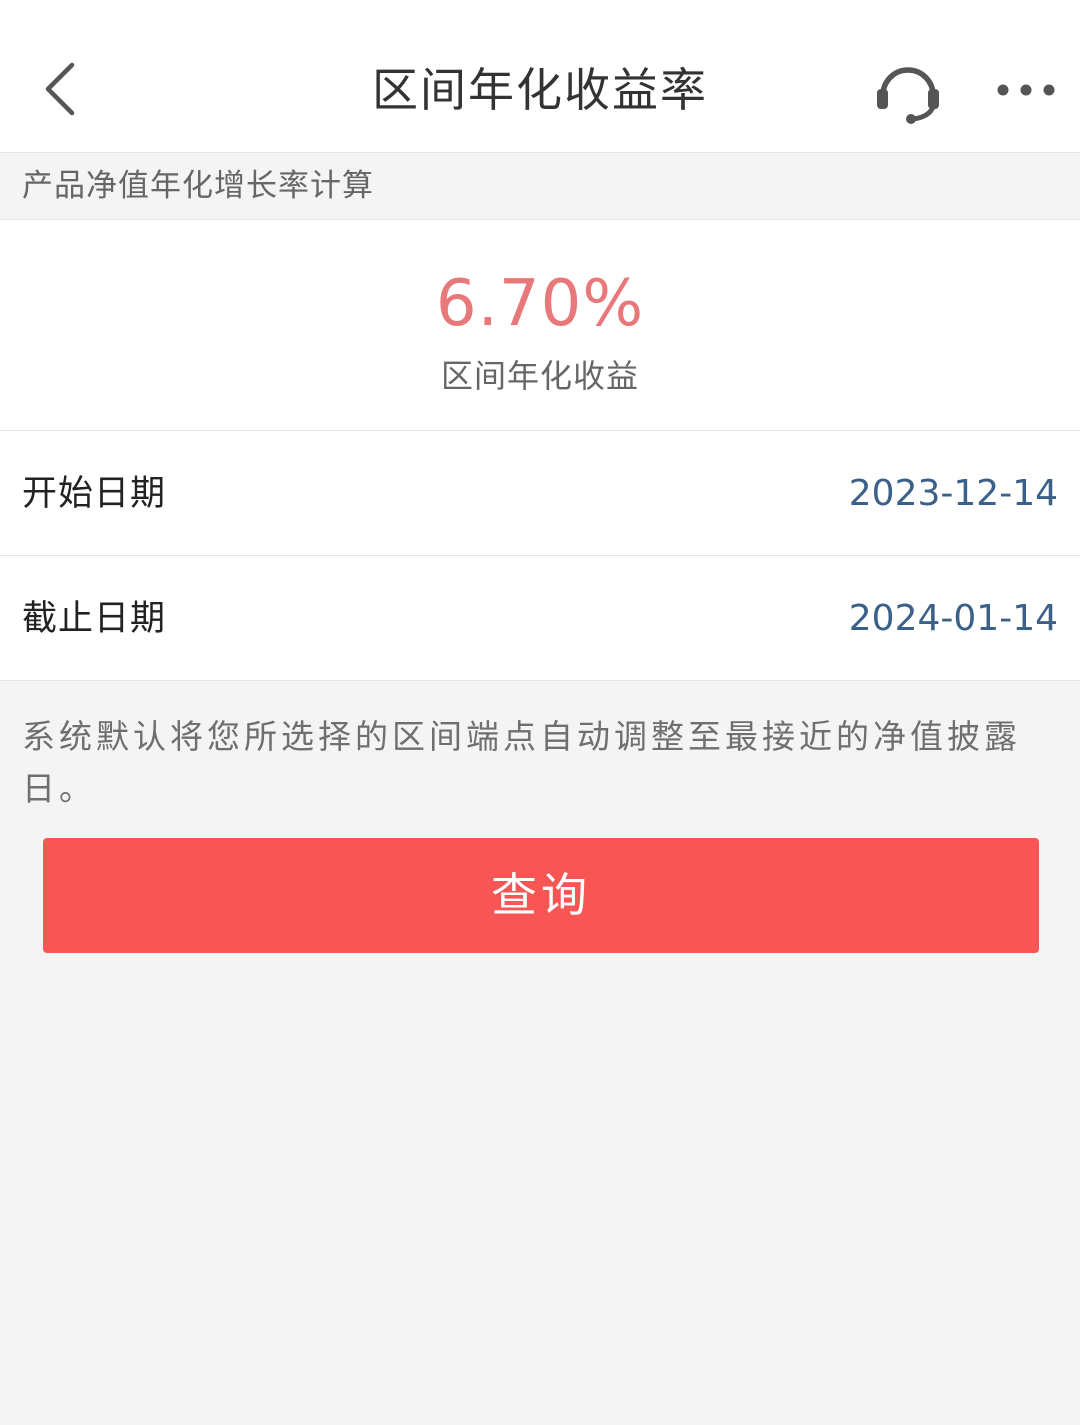  What do you see at coordinates (953, 494) in the screenshot?
I see `start-date-value: 2023-12-14` at bounding box center [953, 494].